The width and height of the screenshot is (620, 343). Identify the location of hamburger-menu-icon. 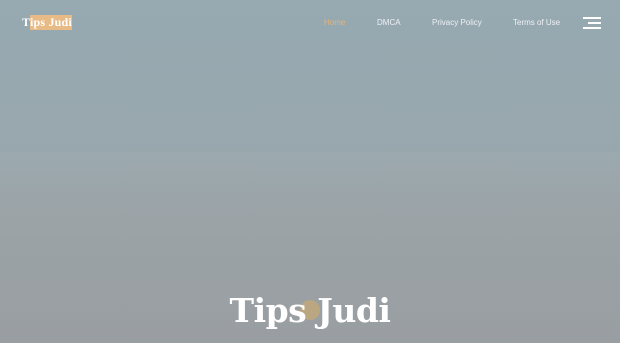
(592, 22).